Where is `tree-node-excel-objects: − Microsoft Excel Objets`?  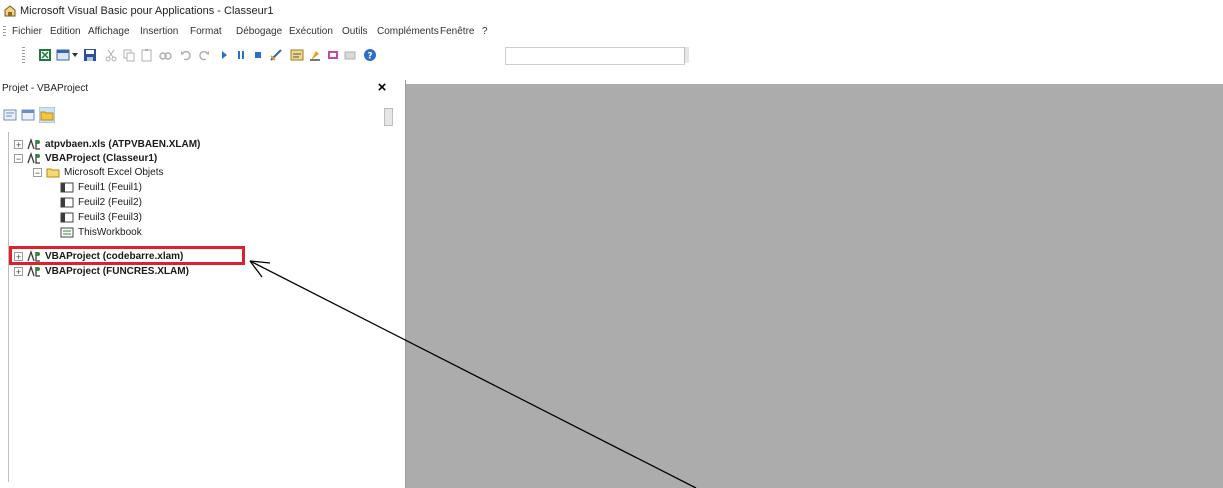 tree-node-excel-objects: − Microsoft Excel Objets is located at coordinates (98, 172).